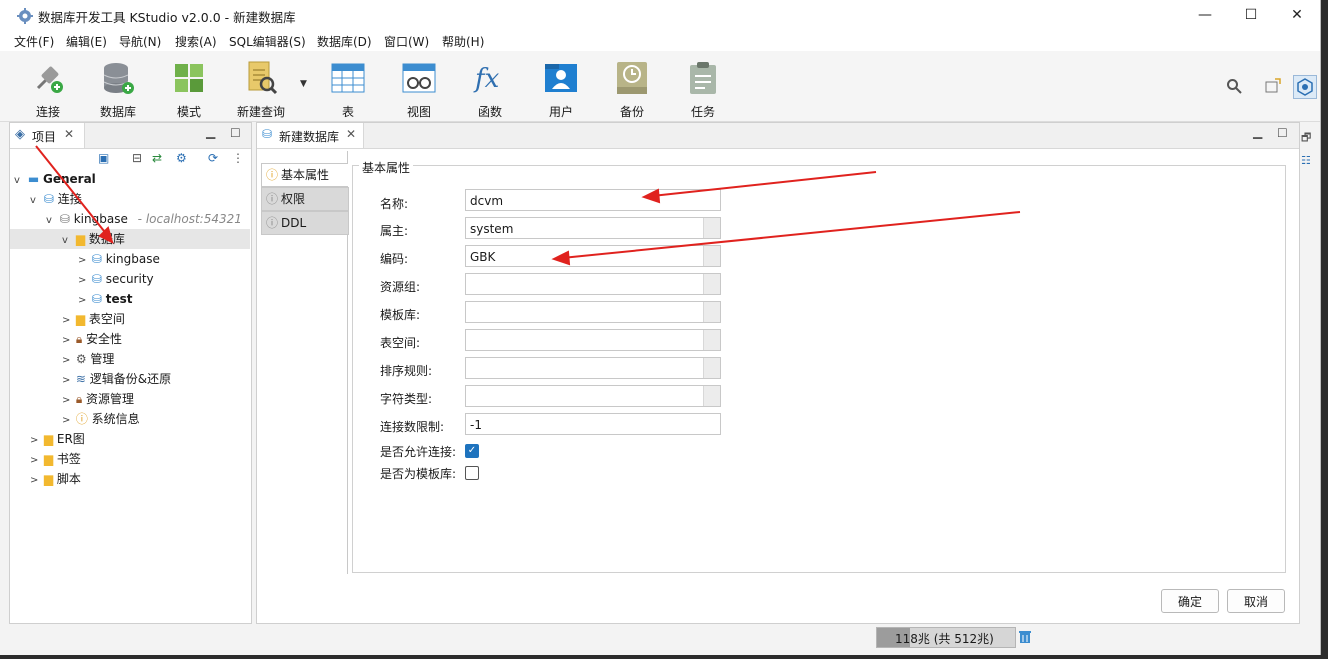  I want to click on memory-indicator: 118兆 (共 512兆), so click(946, 637).